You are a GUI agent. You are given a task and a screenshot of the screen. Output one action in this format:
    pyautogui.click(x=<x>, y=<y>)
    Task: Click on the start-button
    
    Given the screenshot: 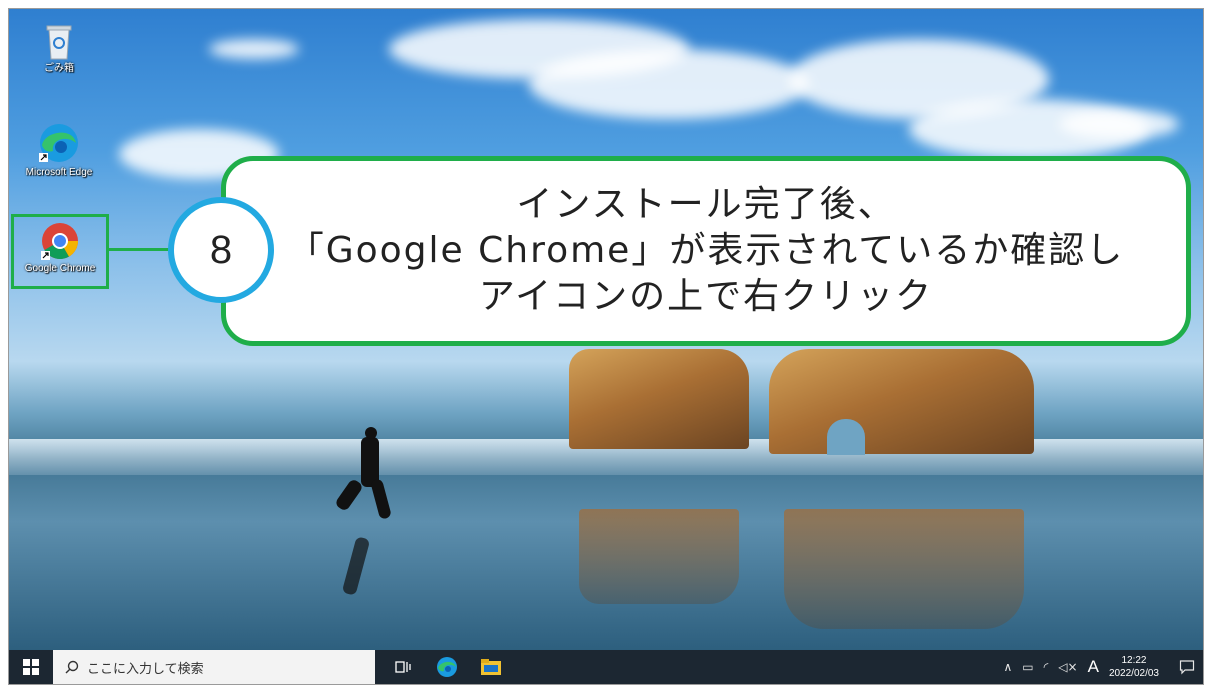 What is the action you would take?
    pyautogui.click(x=31, y=667)
    